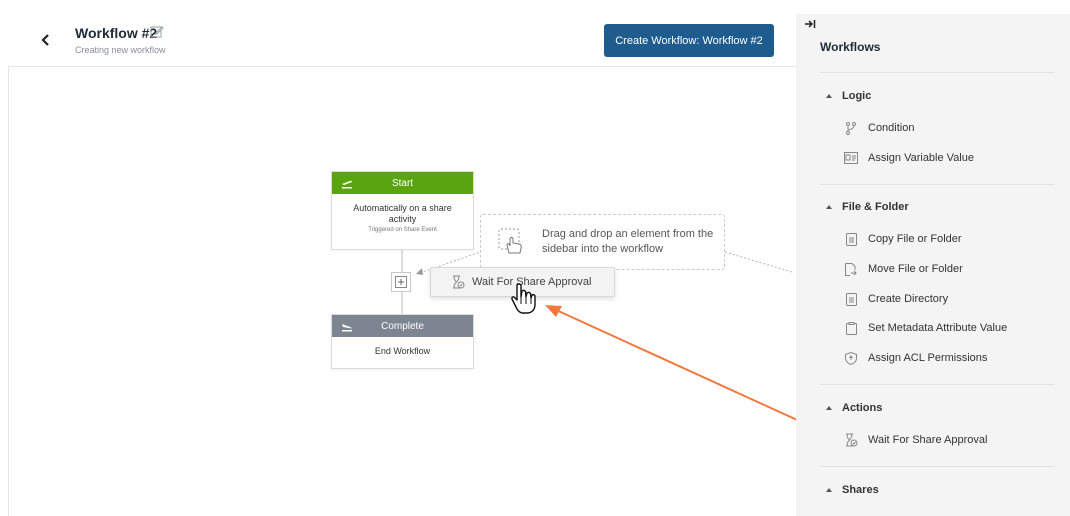 The height and width of the screenshot is (516, 1070). I want to click on section-actions: Actions, so click(854, 408).